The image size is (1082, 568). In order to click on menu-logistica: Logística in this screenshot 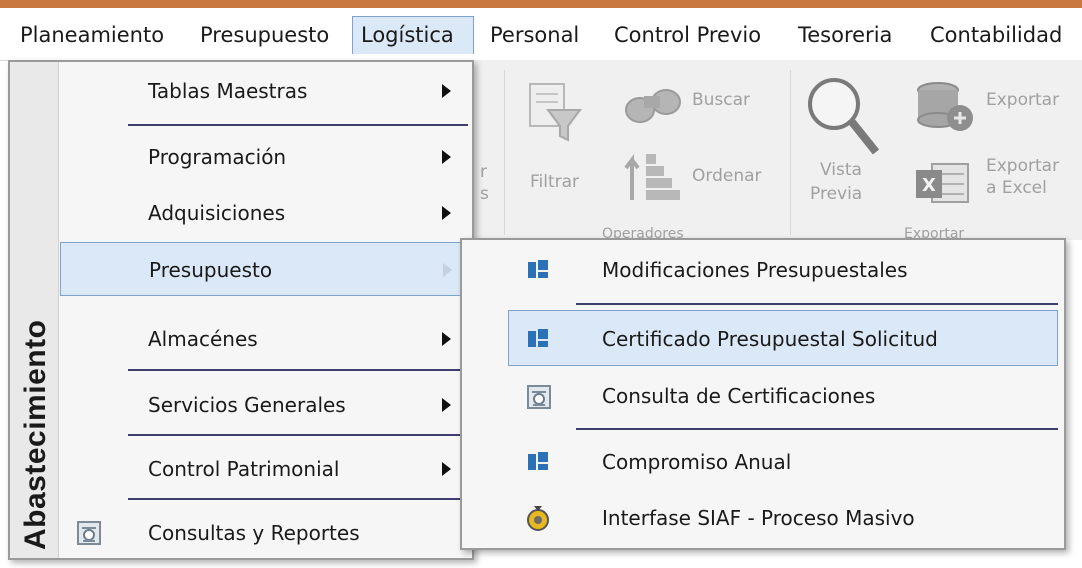, I will do `click(413, 35)`.